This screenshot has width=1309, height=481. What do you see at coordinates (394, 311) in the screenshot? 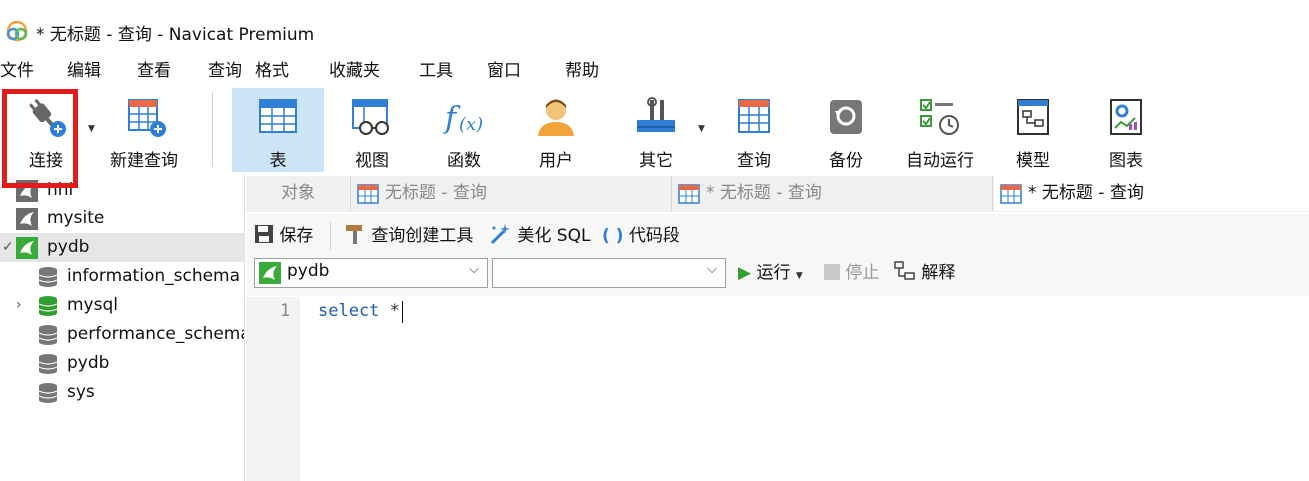
I see `sql-operator: *` at bounding box center [394, 311].